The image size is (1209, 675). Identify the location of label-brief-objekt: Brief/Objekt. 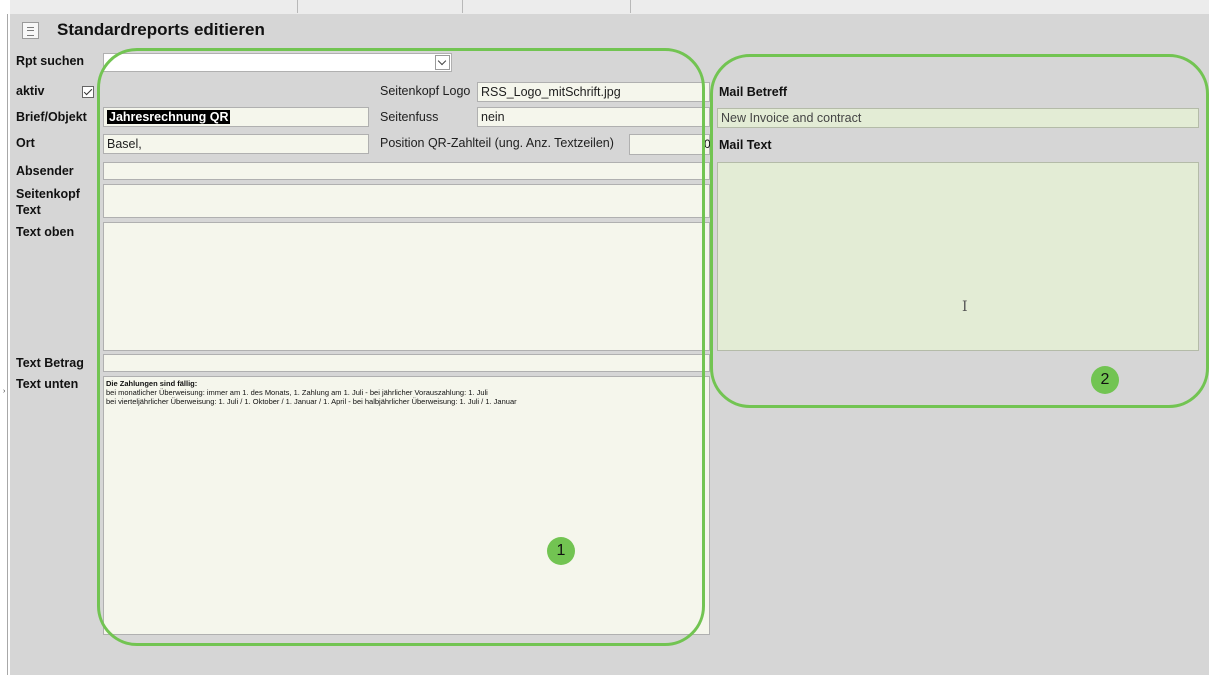
(51, 117).